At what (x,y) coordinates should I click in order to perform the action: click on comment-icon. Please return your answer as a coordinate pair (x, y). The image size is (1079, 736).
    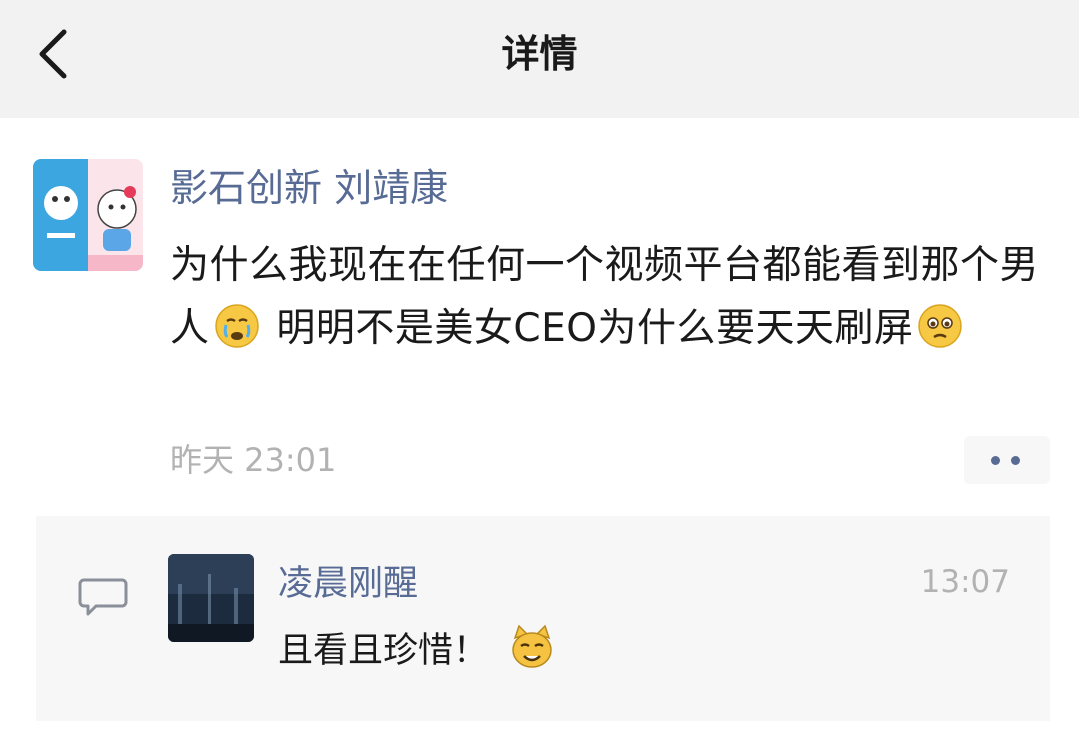
    Looking at the image, I should click on (103, 597).